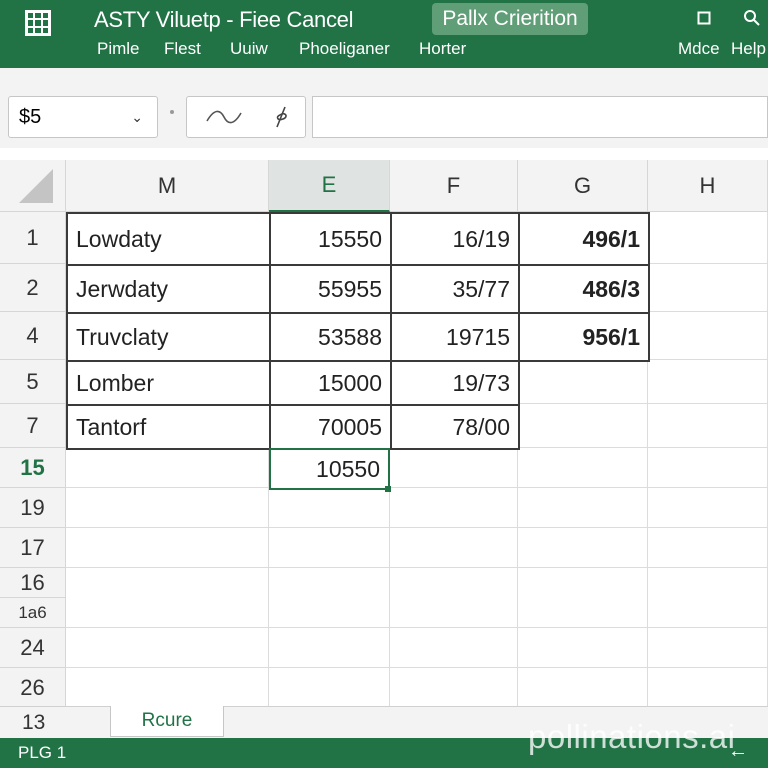 The width and height of the screenshot is (768, 768). Describe the element at coordinates (455, 383) in the screenshot. I see `table-cell: 19/73` at that location.